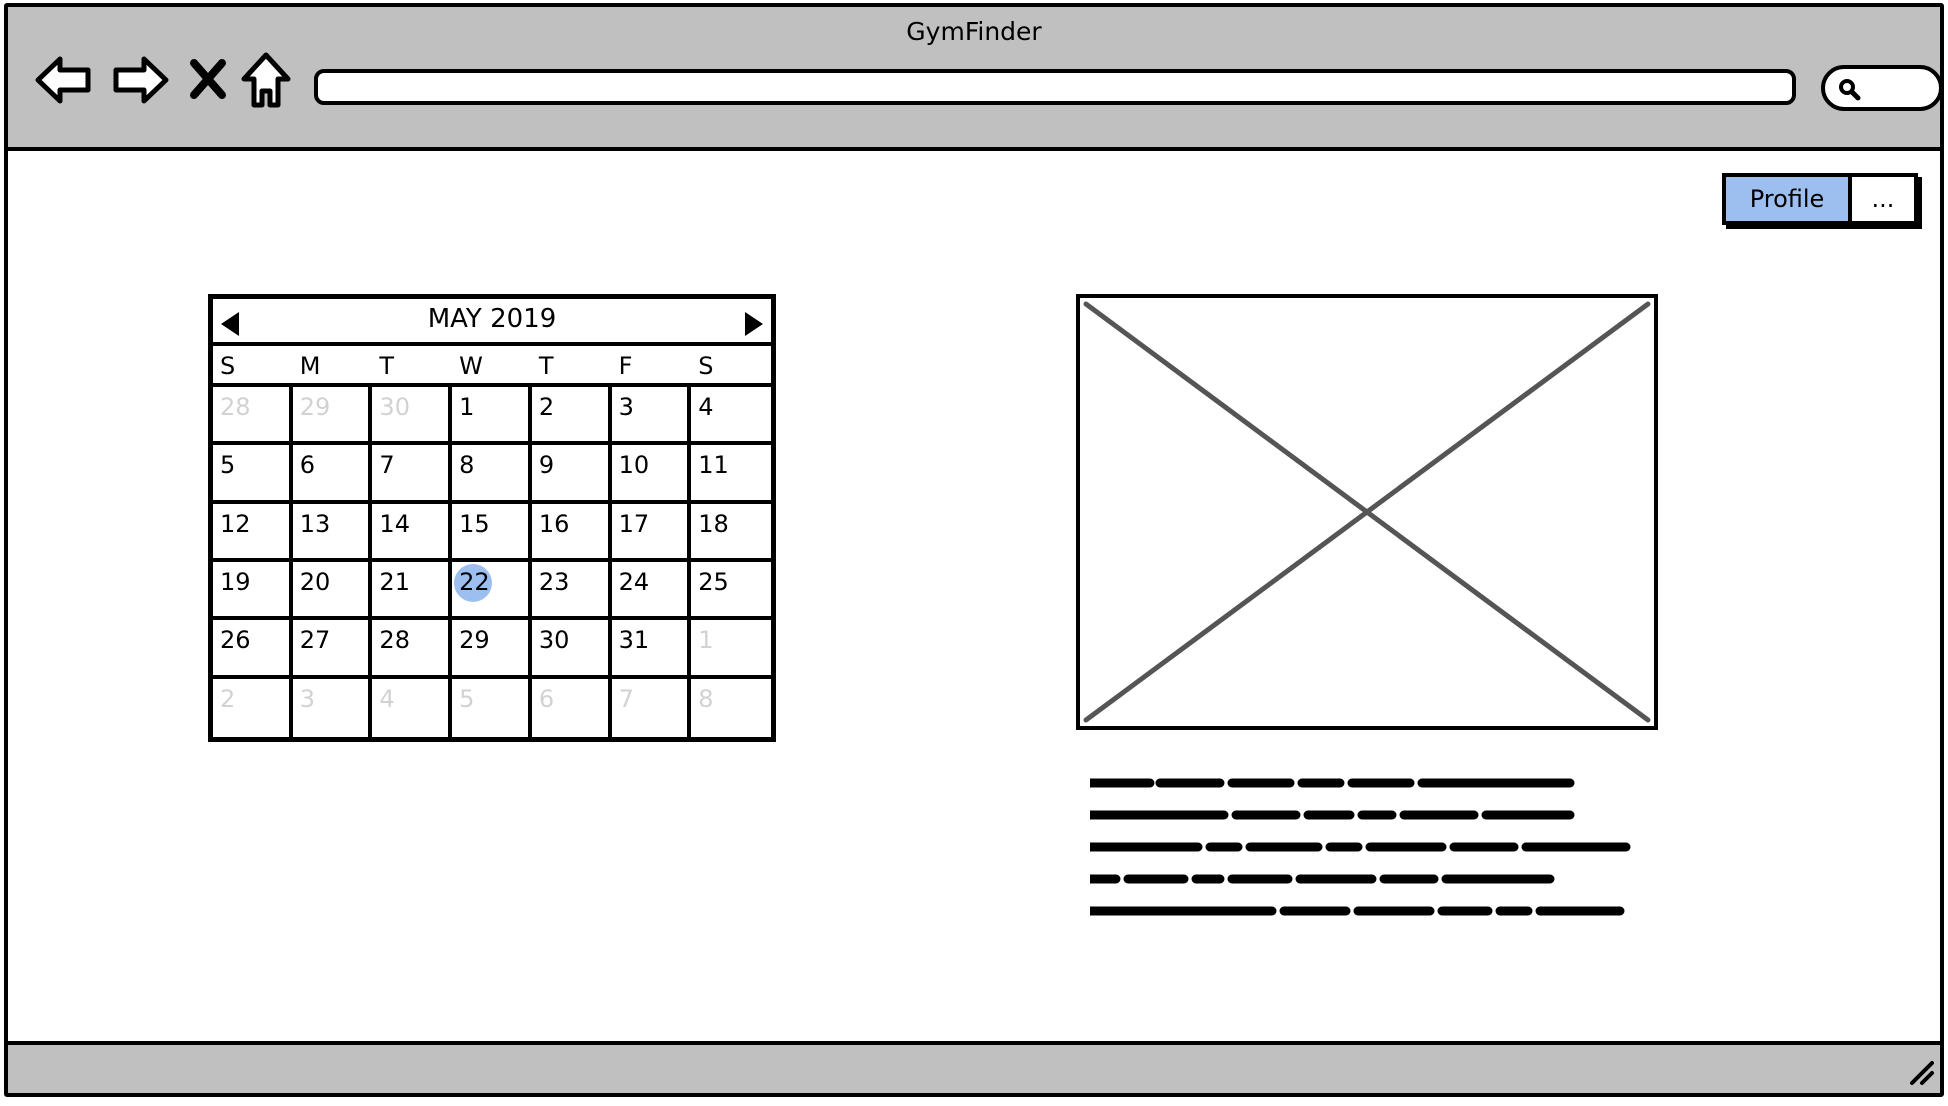  Describe the element at coordinates (471, 366) in the screenshot. I see `weekday-label: W` at that location.